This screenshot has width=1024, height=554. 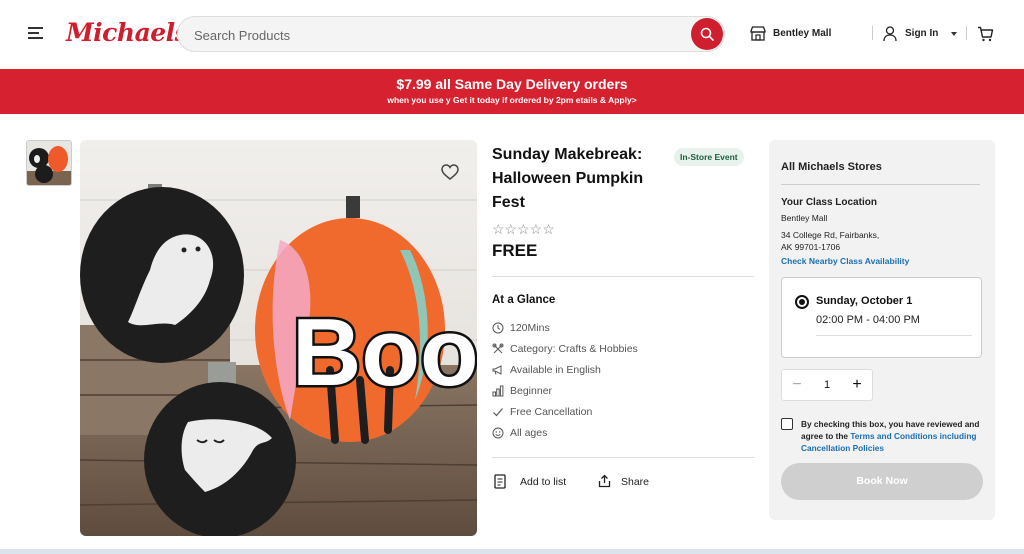 I want to click on cart-icon, so click(x=985, y=36).